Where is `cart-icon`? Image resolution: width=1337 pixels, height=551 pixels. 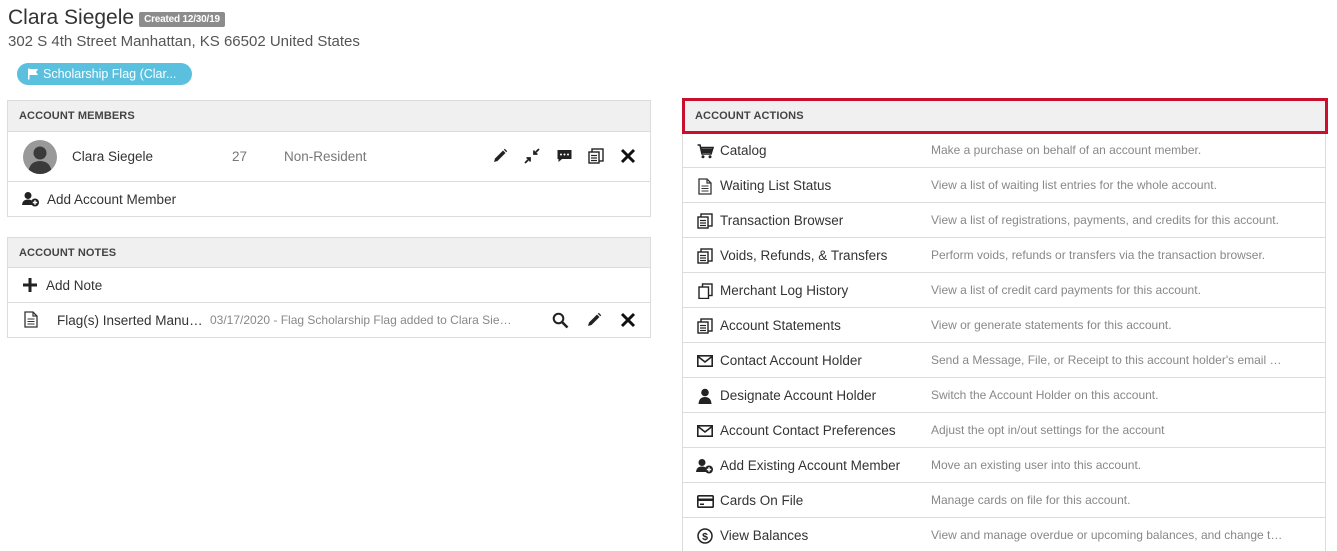
cart-icon is located at coordinates (705, 151).